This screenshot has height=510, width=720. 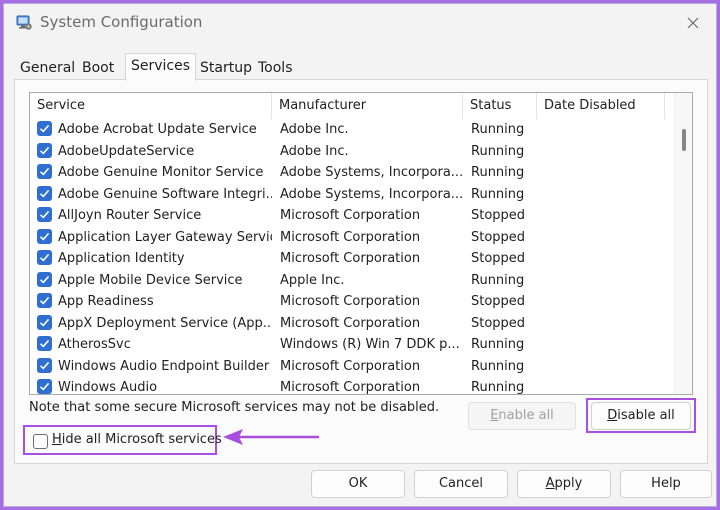 What do you see at coordinates (126, 151) in the screenshot?
I see `service-name-cell: AdobeUpdateService` at bounding box center [126, 151].